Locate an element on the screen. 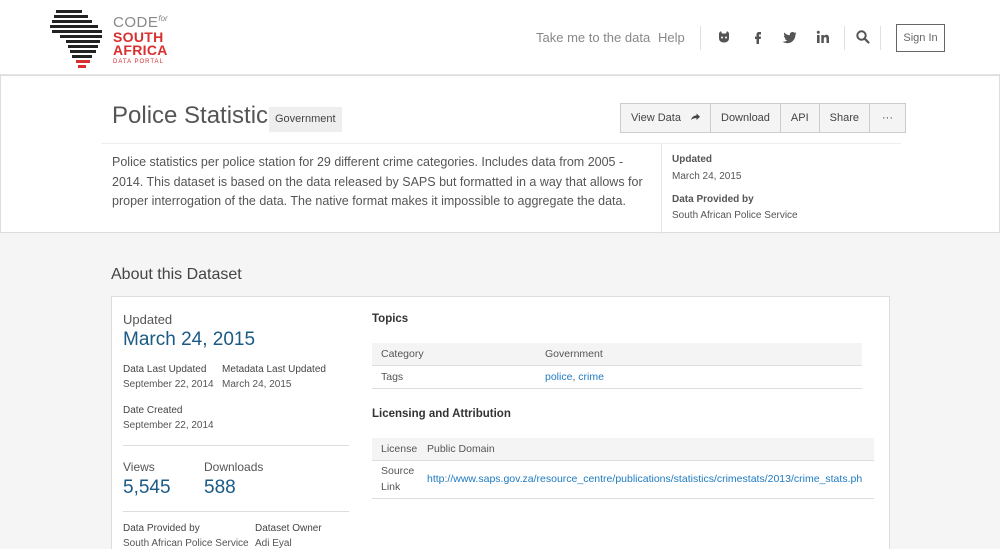 The image size is (1000, 549). source-link-label-2: Link is located at coordinates (391, 487).